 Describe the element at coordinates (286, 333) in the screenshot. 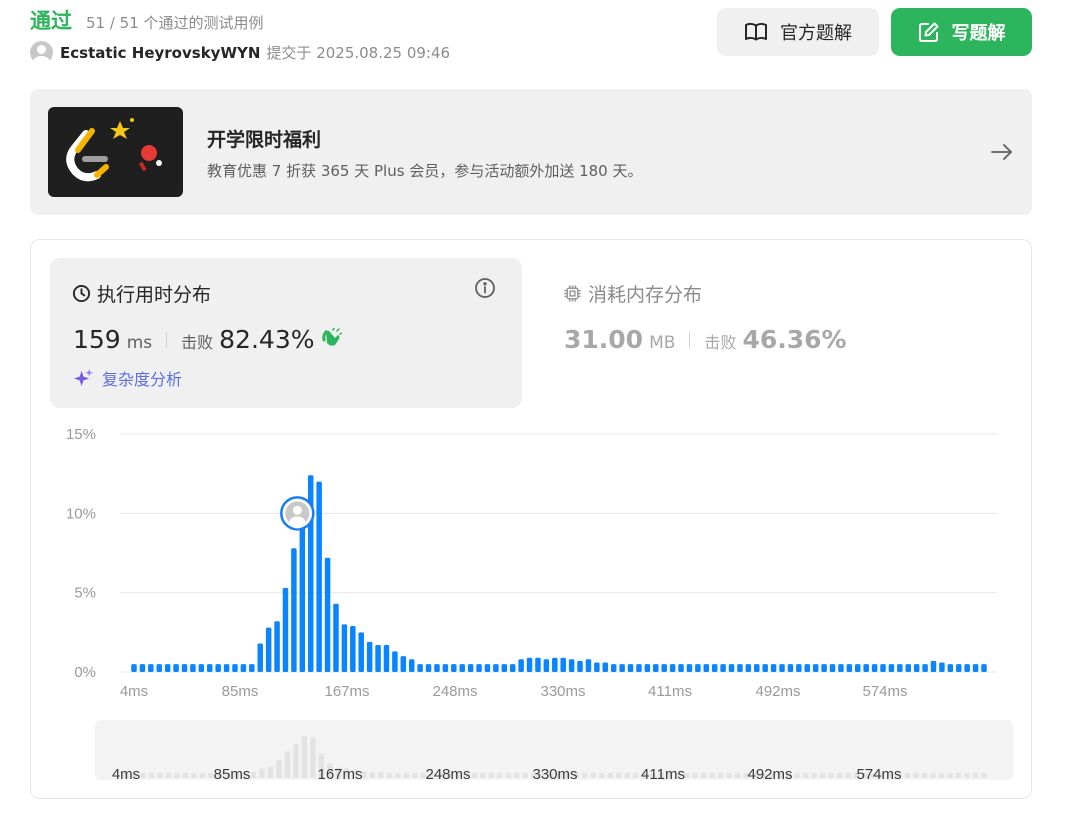

I see `runtime-panel: 执行用时分布 159 ms 击败 82.43% 复杂度分析` at that location.